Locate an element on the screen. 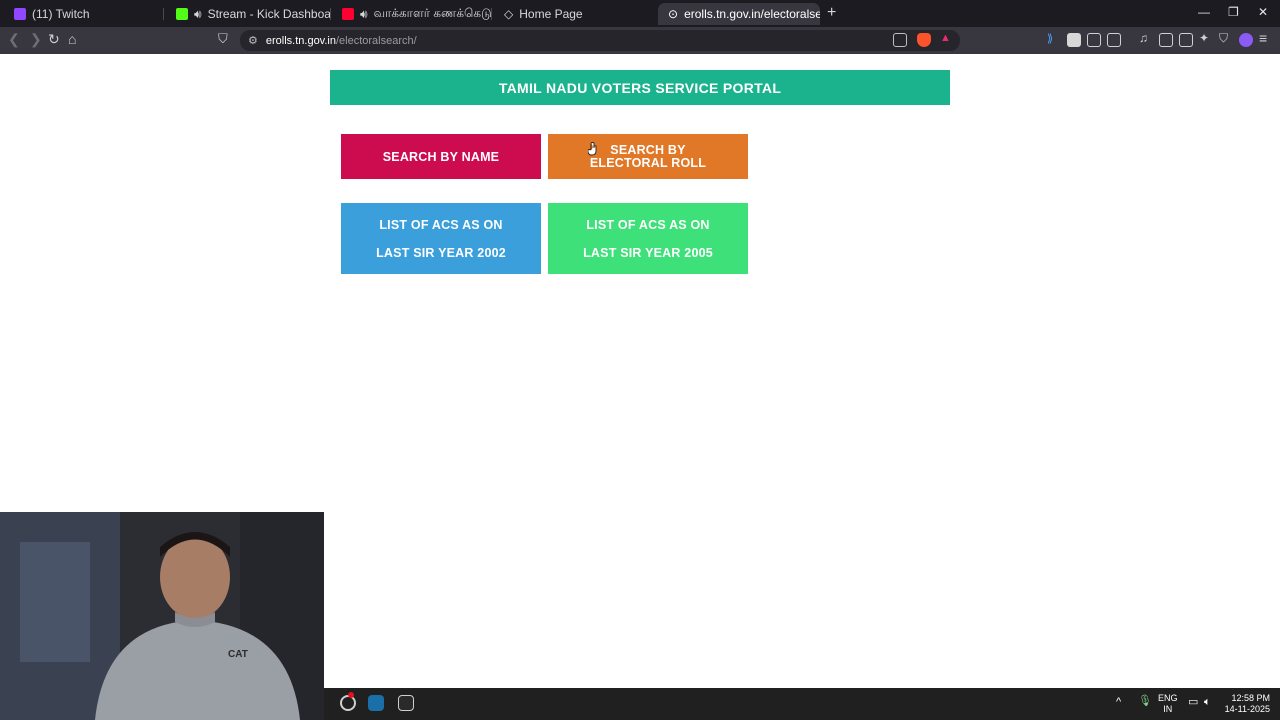  profile-icon is located at coordinates (1246, 40).